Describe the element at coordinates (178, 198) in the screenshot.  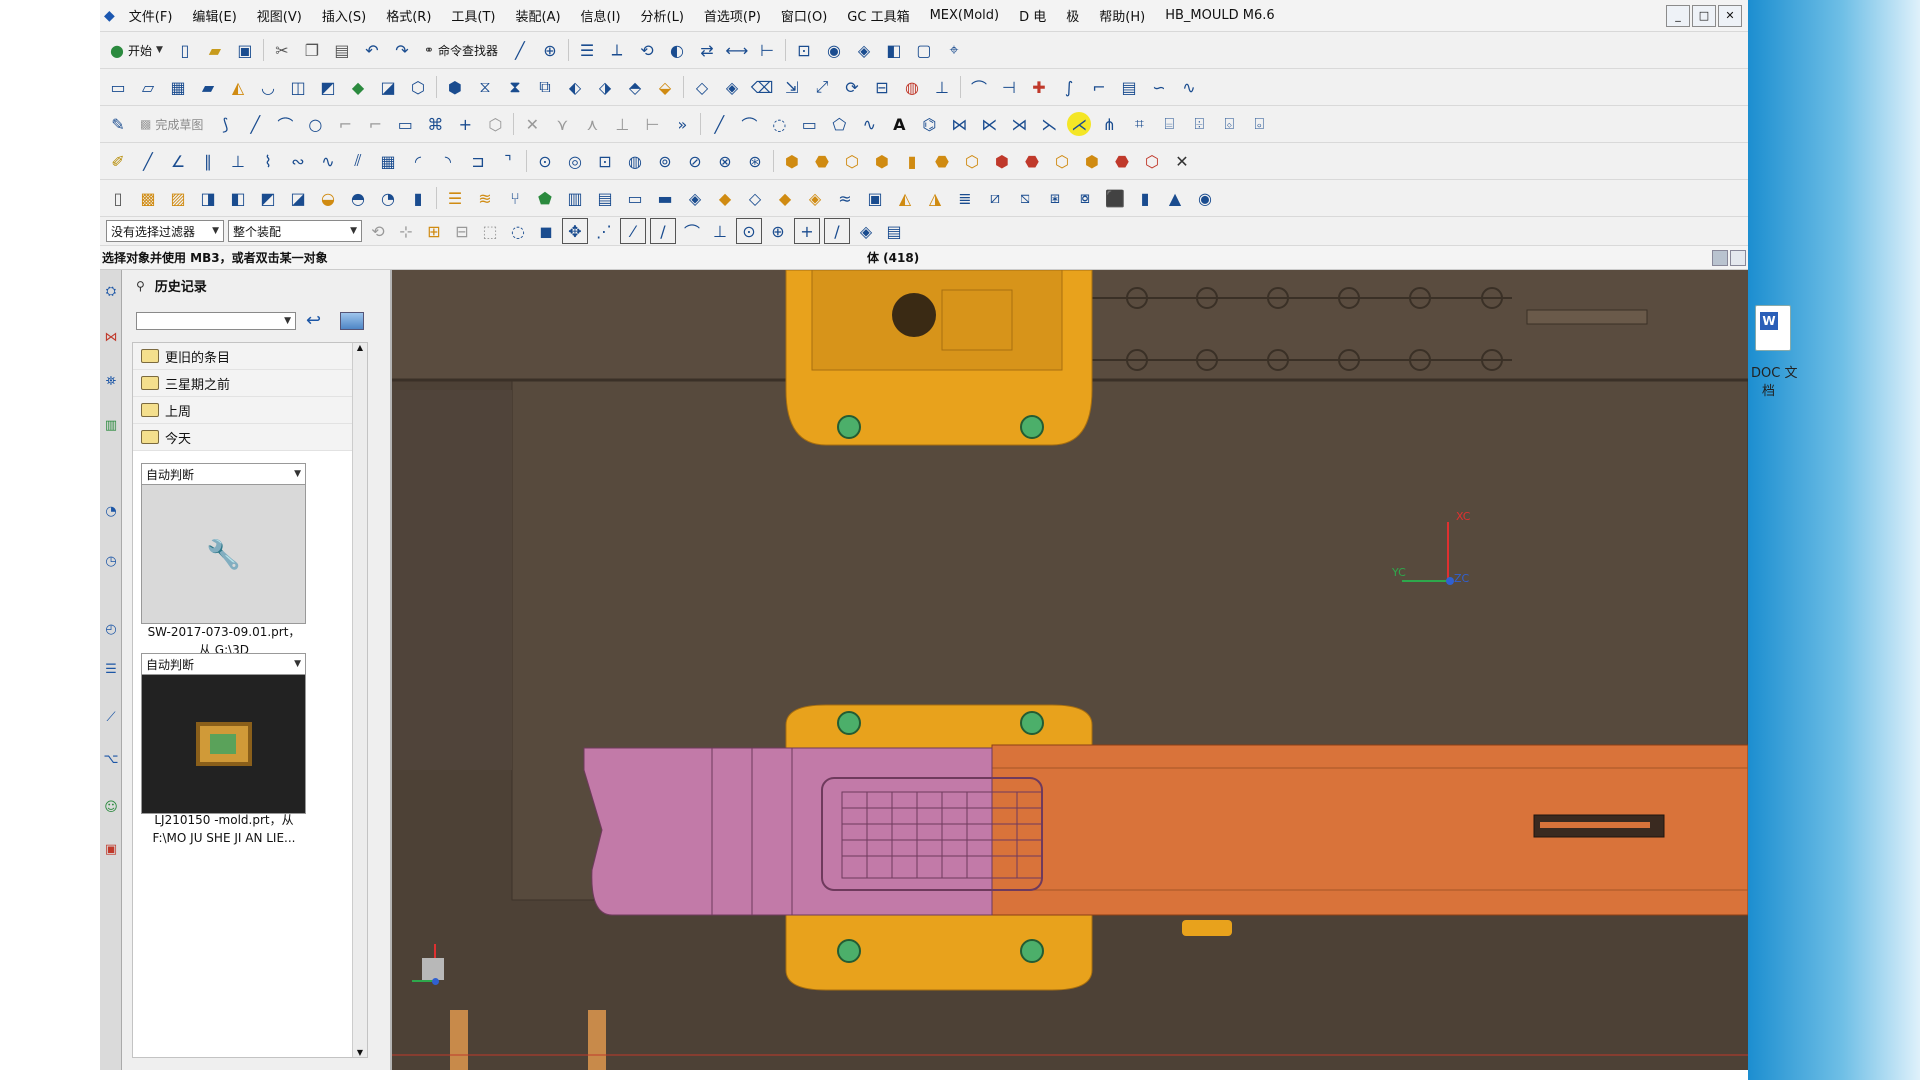
I see `runner-icon: ▨` at that location.